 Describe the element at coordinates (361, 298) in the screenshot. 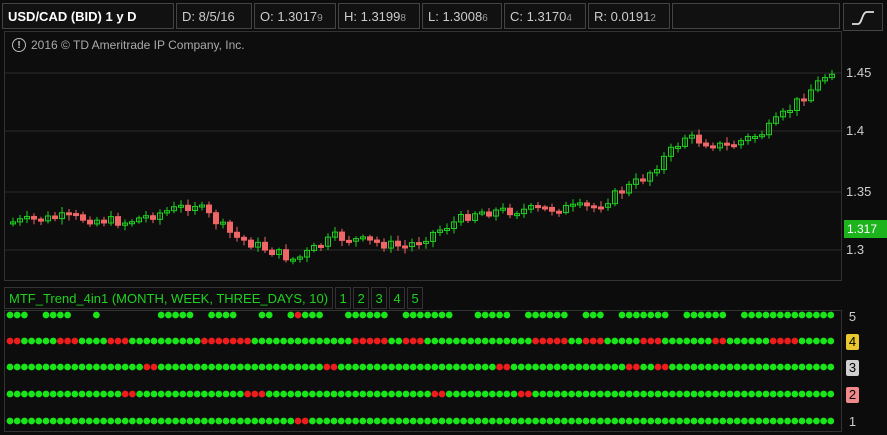

I see `plot-toggle-2: 2` at that location.